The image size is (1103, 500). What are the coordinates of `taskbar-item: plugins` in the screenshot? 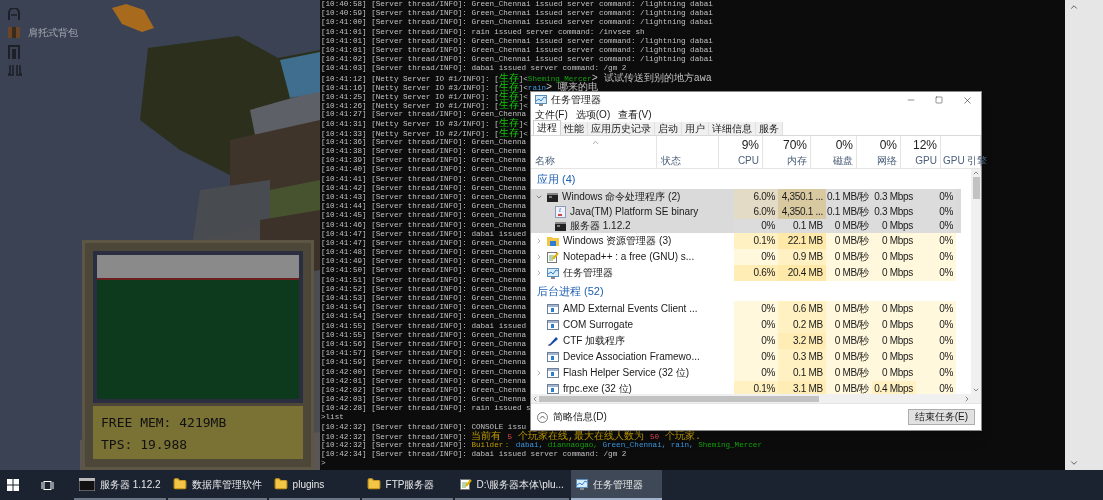 It's located at (314, 485).